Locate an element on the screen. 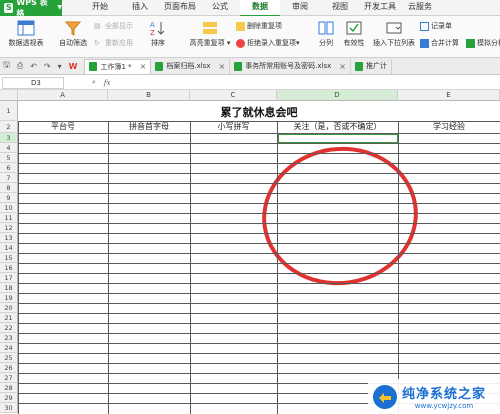  row-header: 27 is located at coordinates (9, 378).